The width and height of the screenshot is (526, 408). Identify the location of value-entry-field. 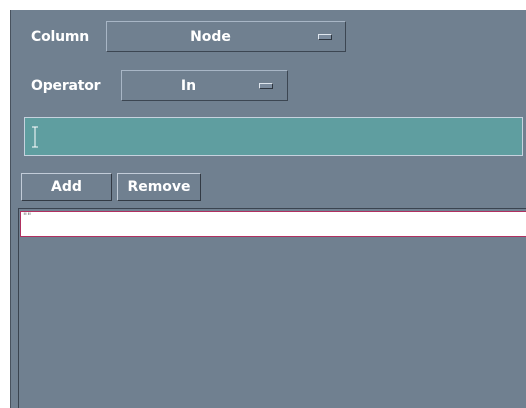
(273, 136).